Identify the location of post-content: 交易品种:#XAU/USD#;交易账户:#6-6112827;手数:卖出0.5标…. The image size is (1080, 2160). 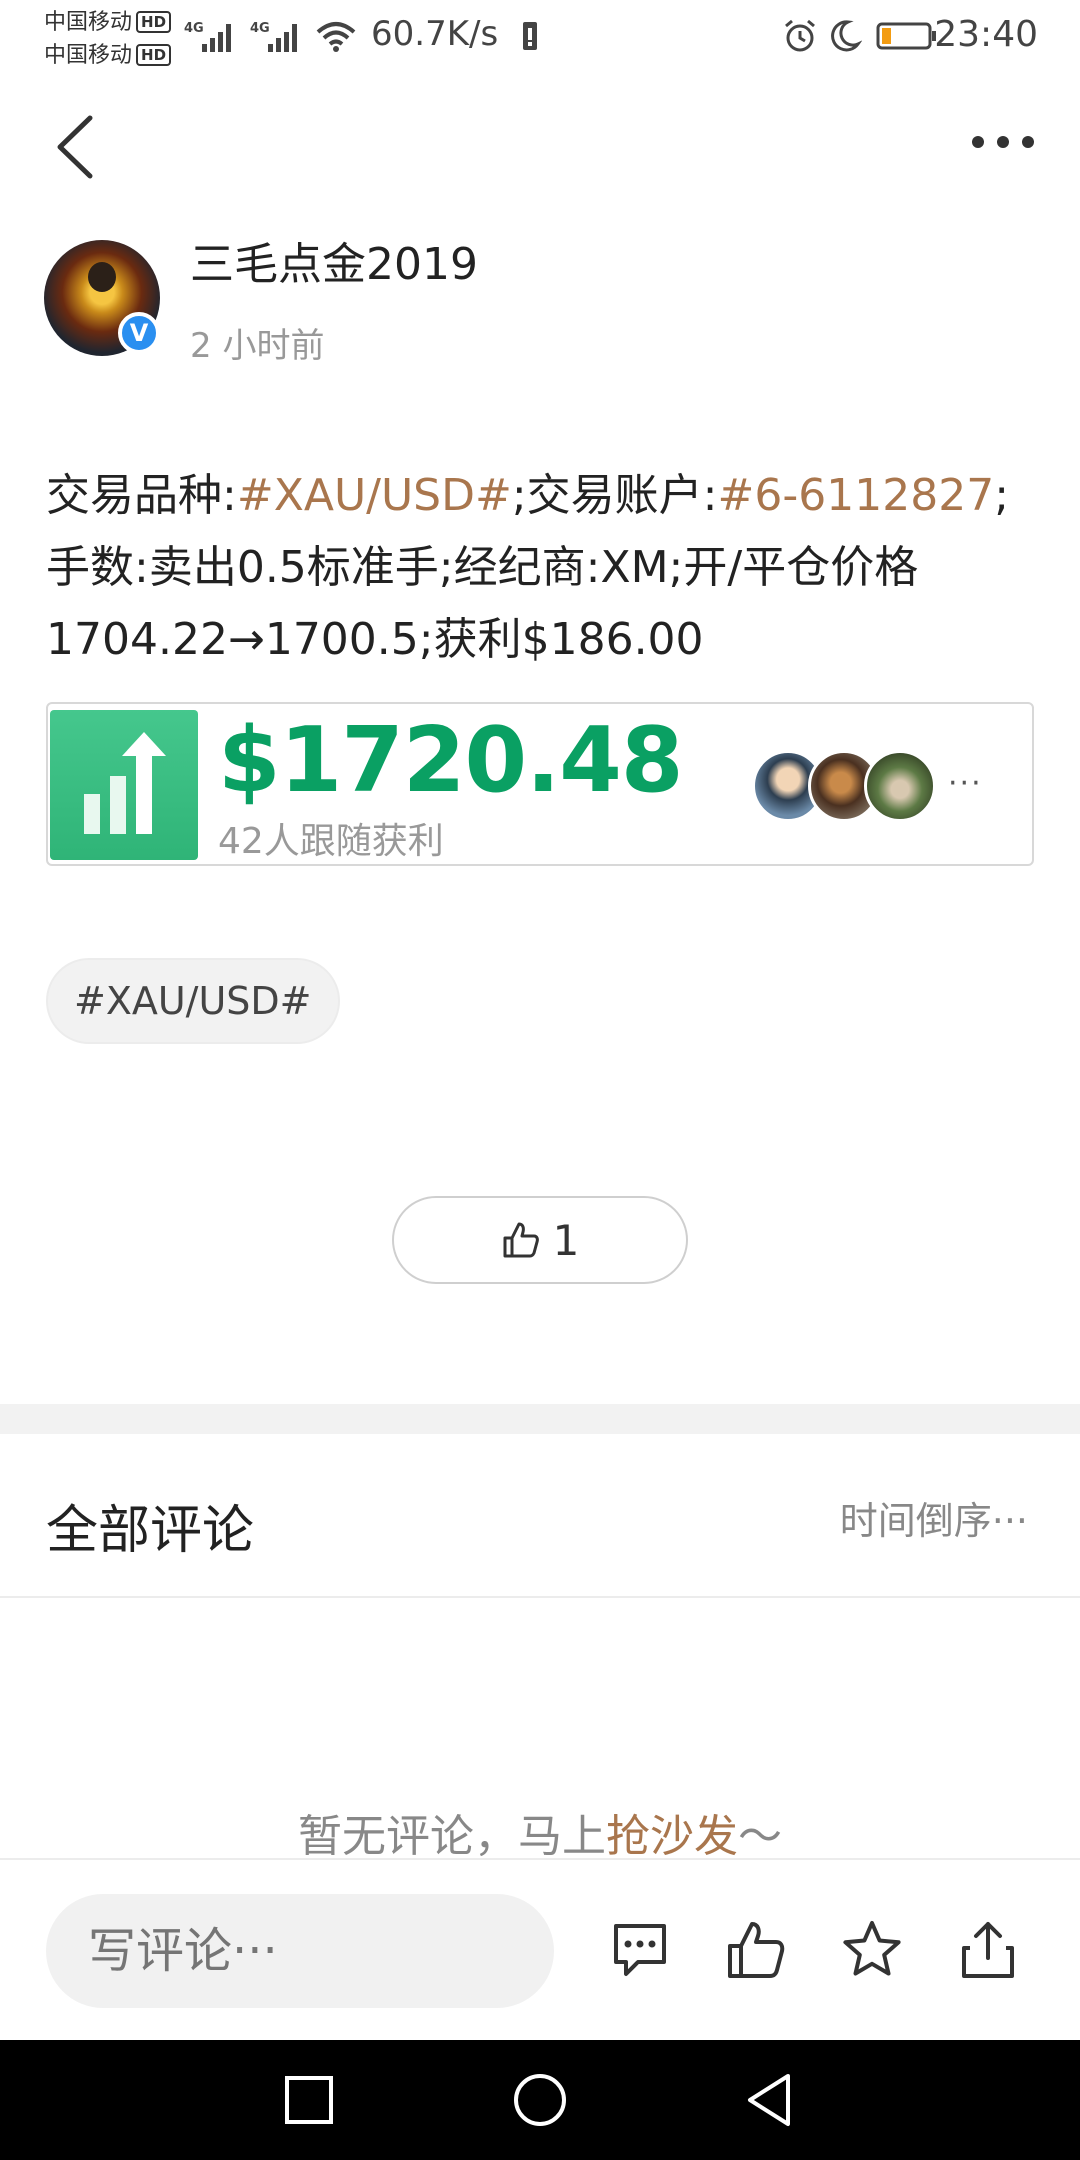
(546, 568).